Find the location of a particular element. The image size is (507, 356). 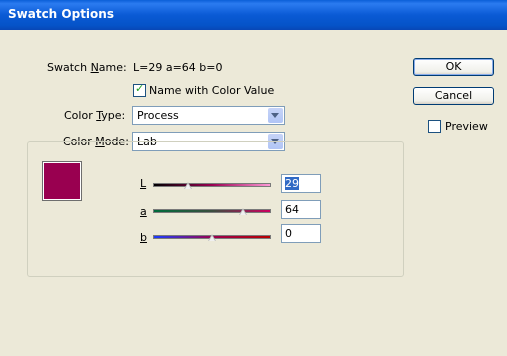

a-slider-thumb is located at coordinates (243, 211).